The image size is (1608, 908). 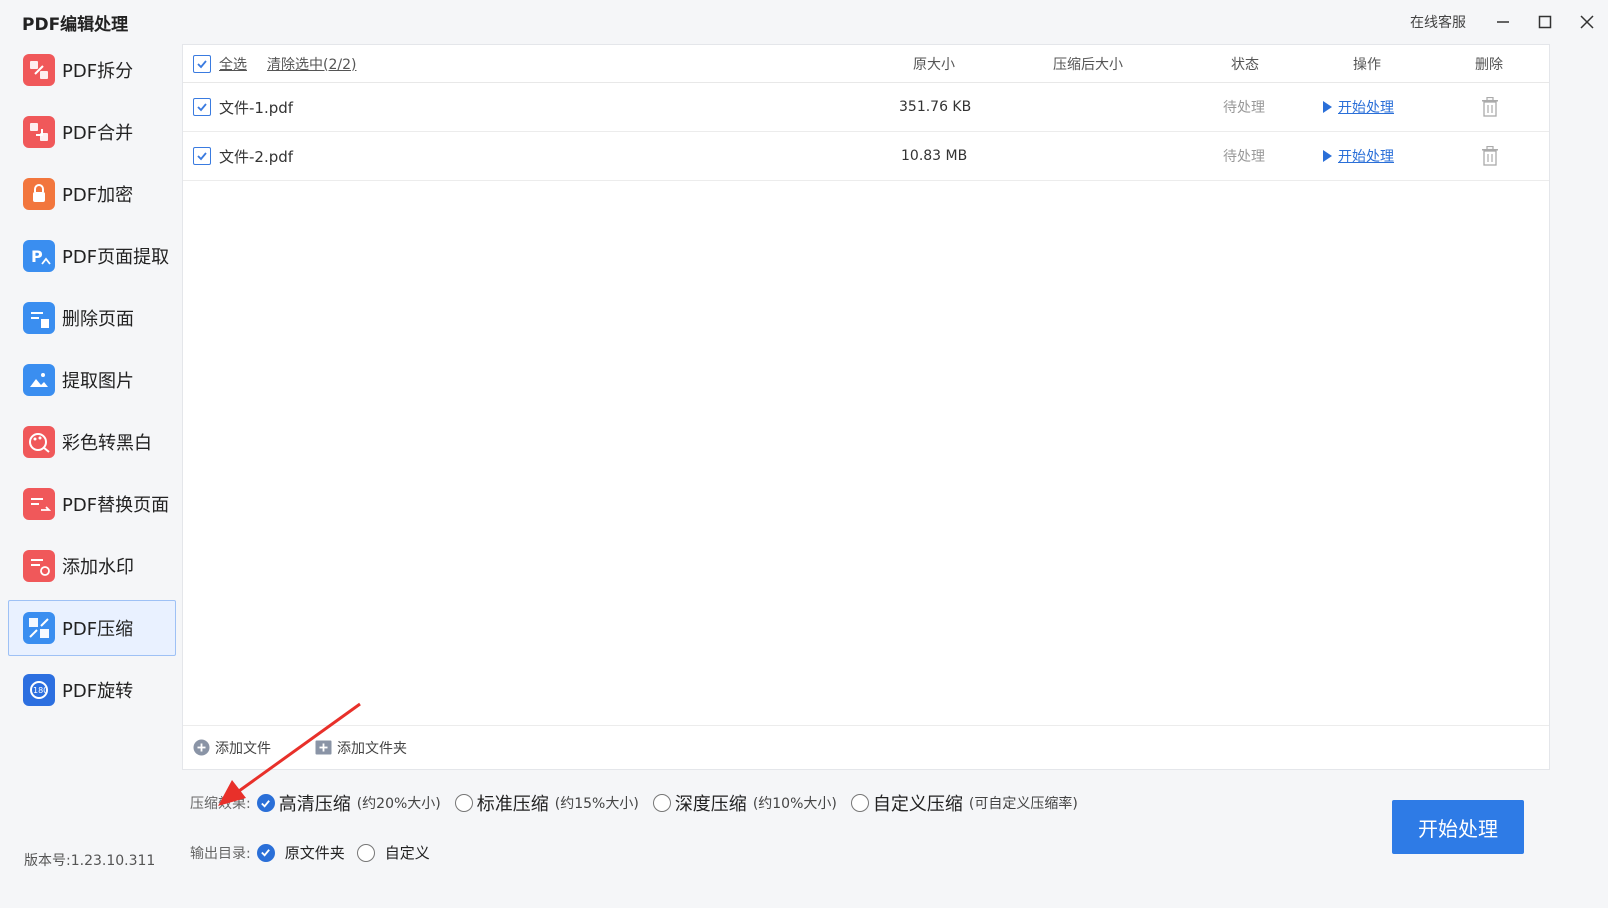 What do you see at coordinates (39, 504) in the screenshot?
I see `replace-page-icon` at bounding box center [39, 504].